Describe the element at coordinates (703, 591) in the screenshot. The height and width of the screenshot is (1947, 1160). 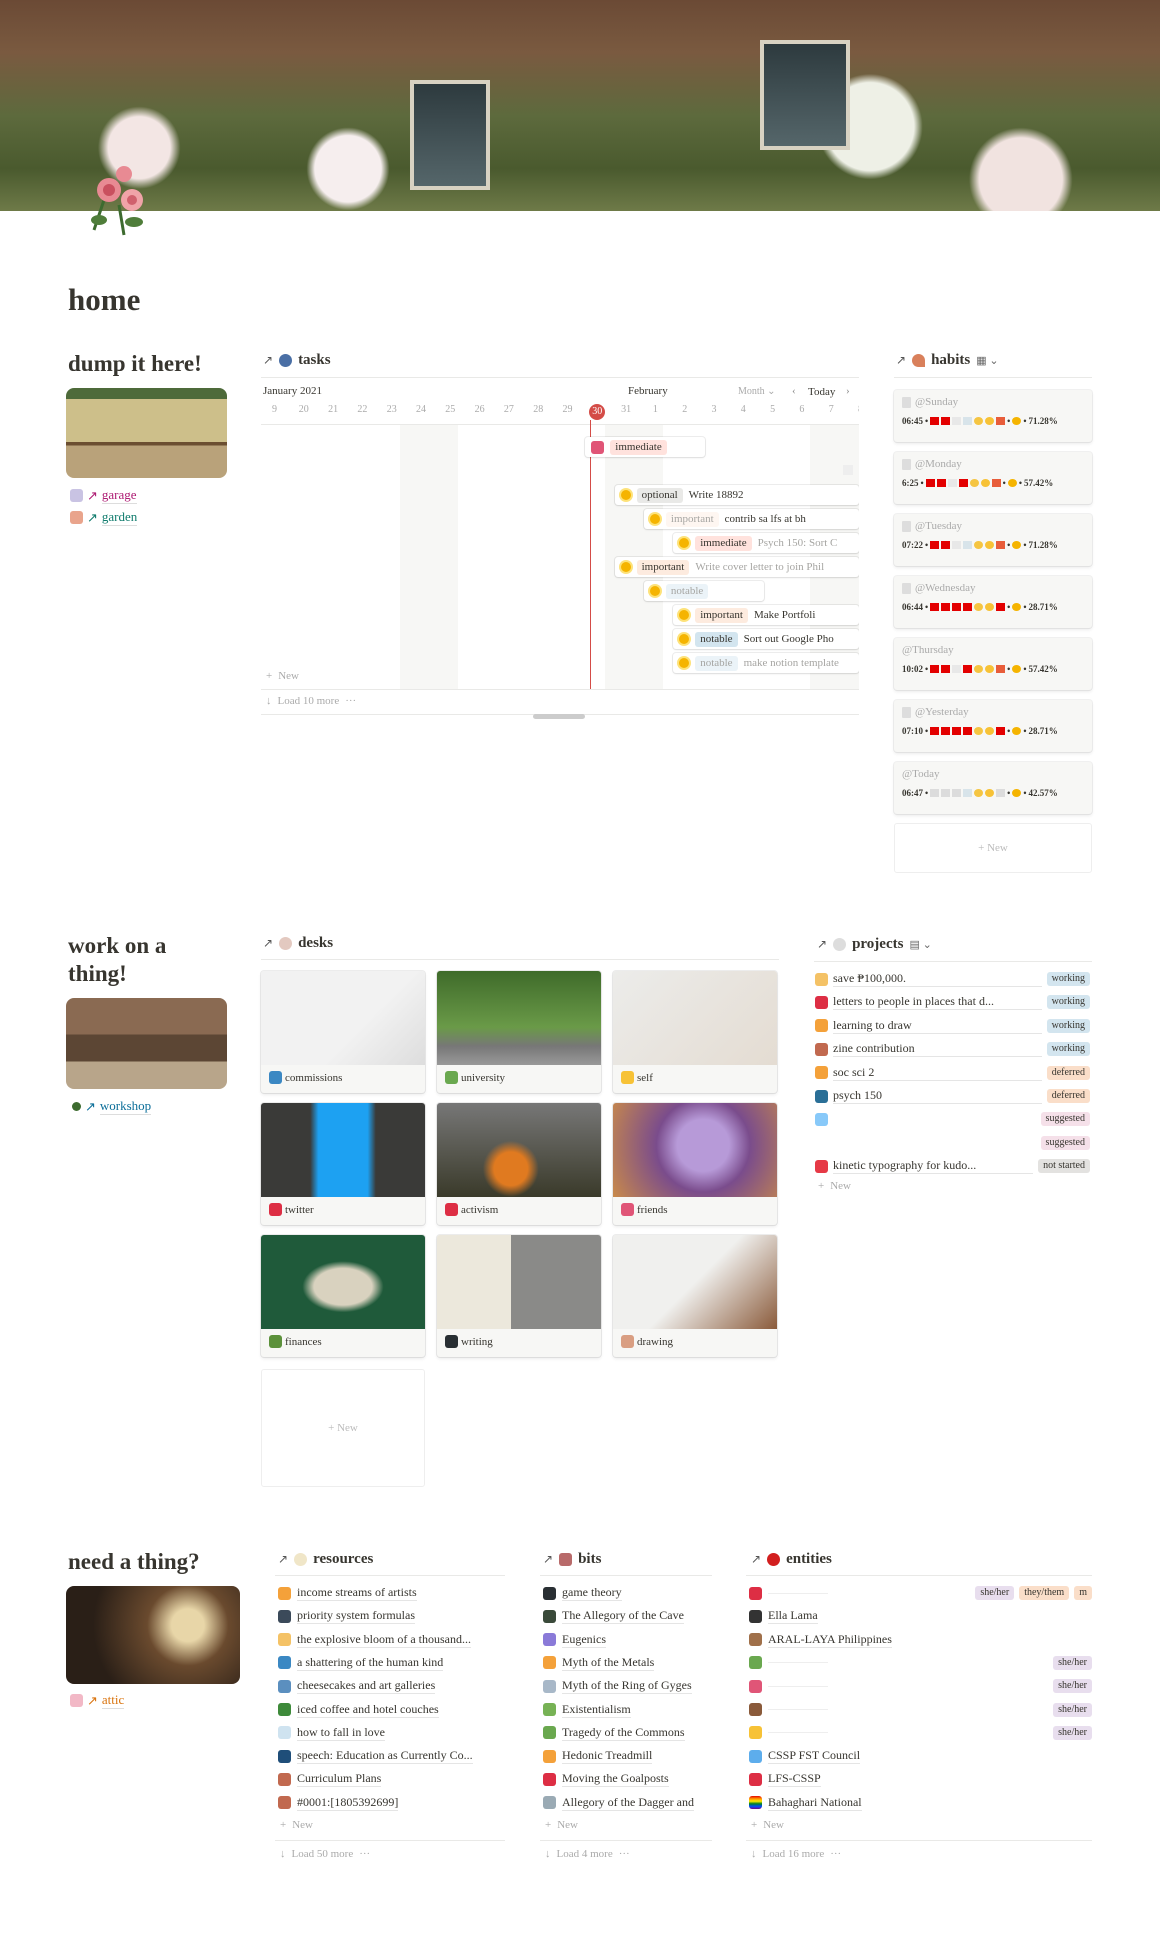
I see `task-row: notable` at that location.